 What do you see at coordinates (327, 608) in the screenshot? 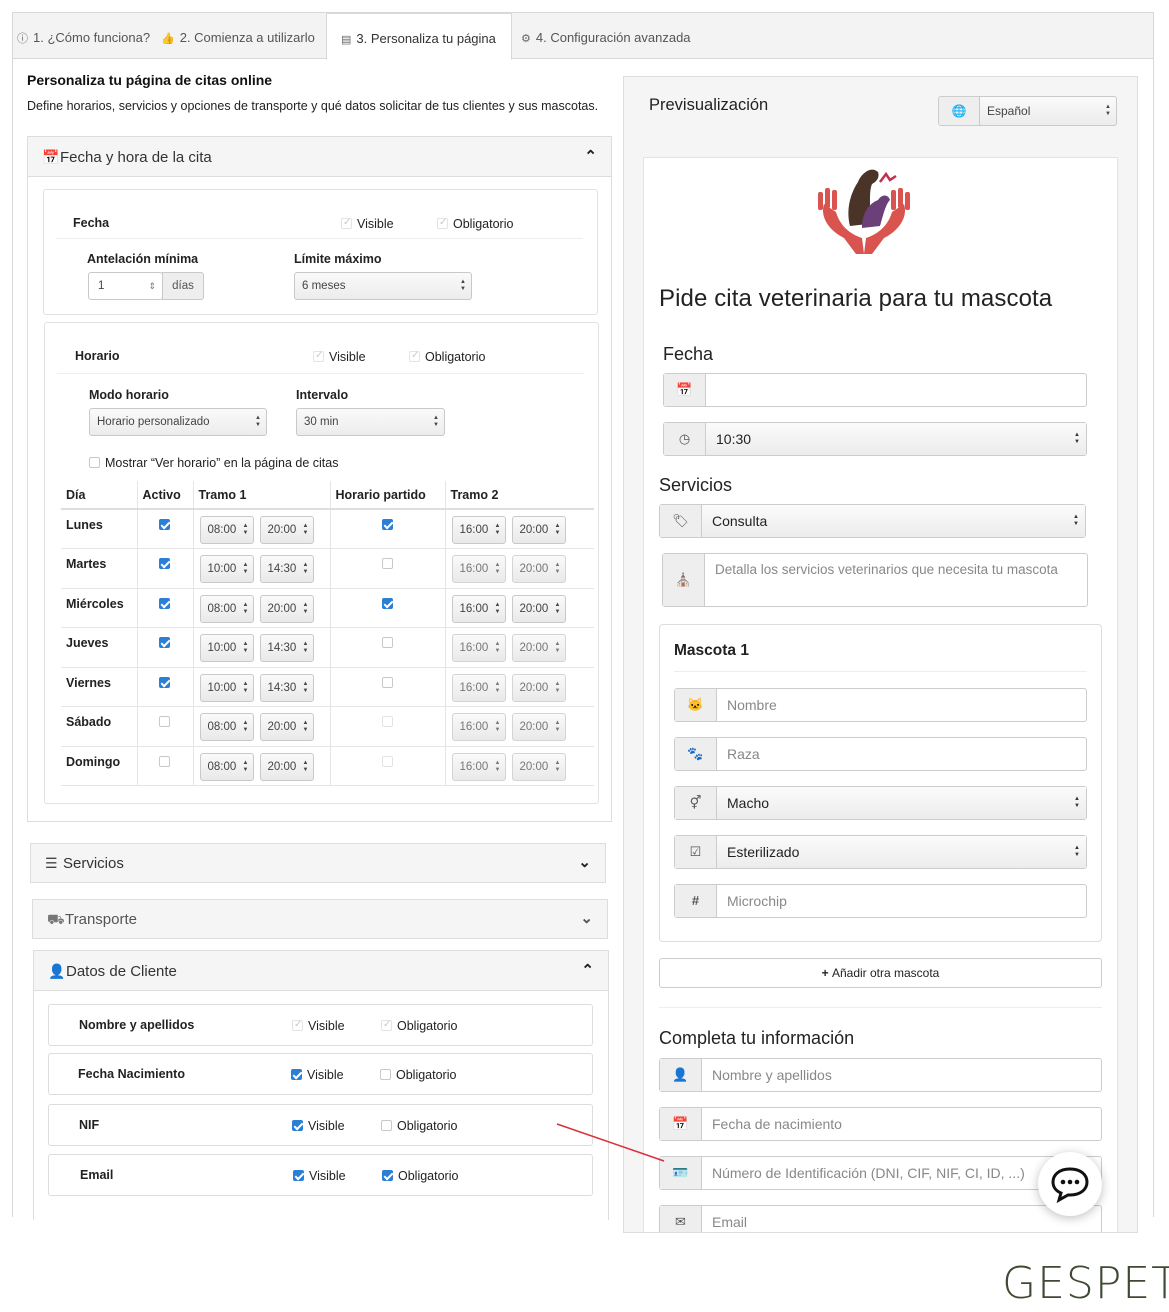
I see `schedule-row: Miércoles 08:00 ▲ ▼ 20:00 ▲ ▼ 16:00 ▲ ▼ 20:00 ▲ ▼` at bounding box center [327, 608].